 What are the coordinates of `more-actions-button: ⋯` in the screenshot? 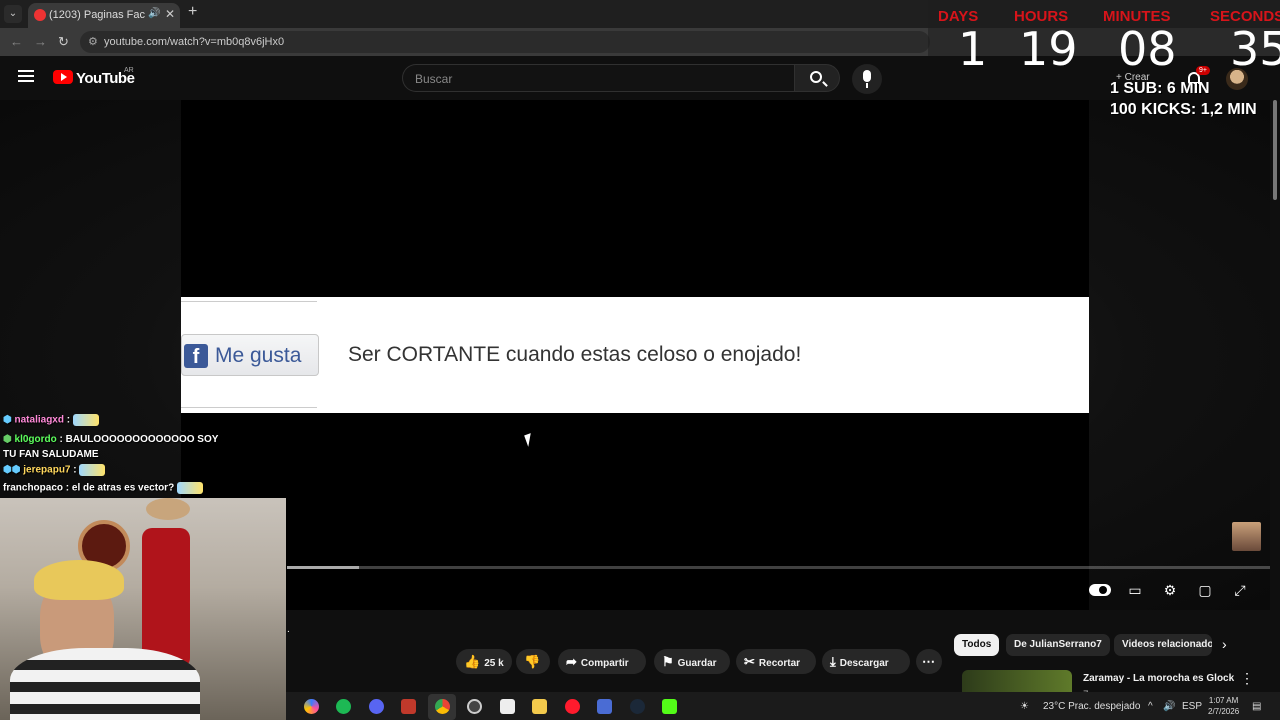 It's located at (929, 661).